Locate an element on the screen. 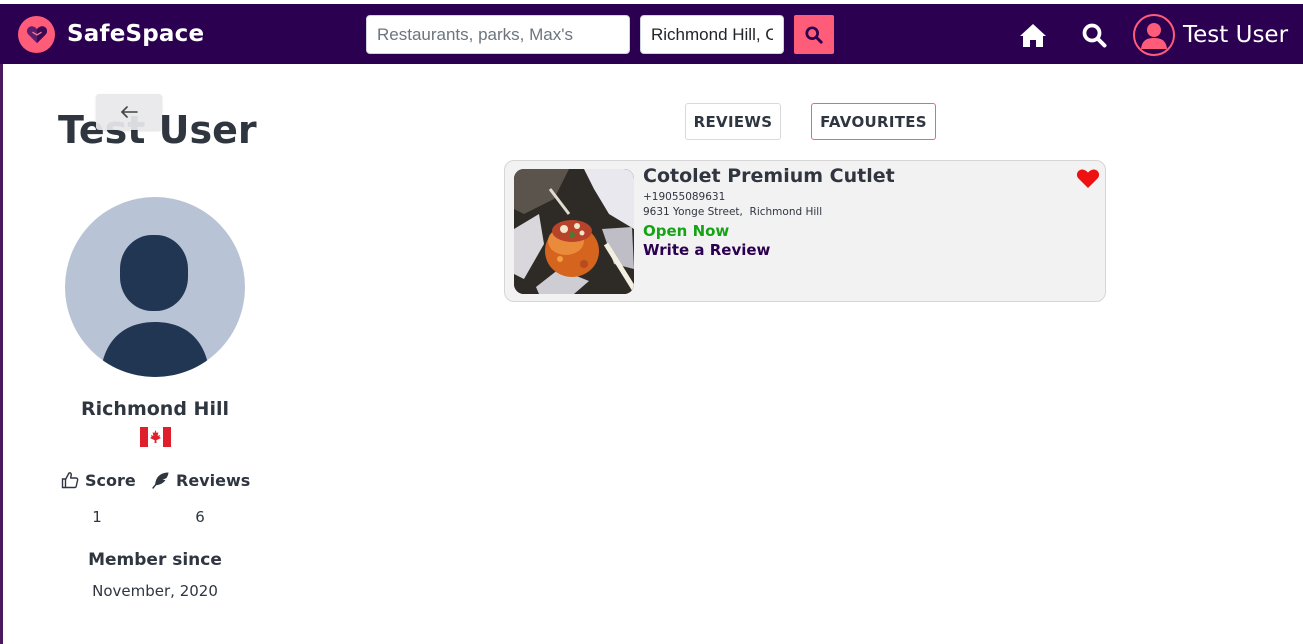 The image size is (1303, 644). restaurant-address: 9631 Yonge Street, Richmond Hill is located at coordinates (733, 212).